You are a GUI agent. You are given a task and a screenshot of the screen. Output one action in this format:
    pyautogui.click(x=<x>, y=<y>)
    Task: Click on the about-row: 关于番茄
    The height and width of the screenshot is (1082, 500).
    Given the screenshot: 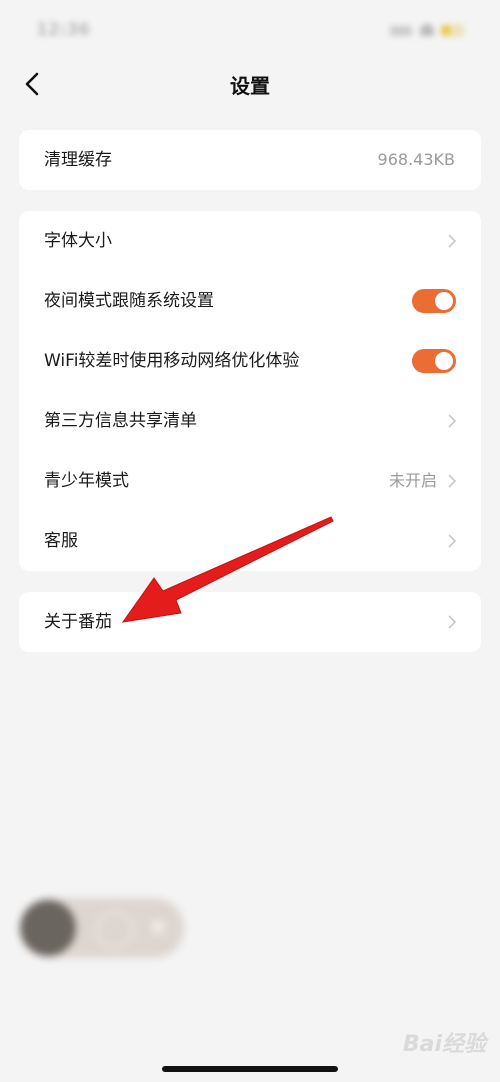 What is the action you would take?
    pyautogui.click(x=250, y=622)
    